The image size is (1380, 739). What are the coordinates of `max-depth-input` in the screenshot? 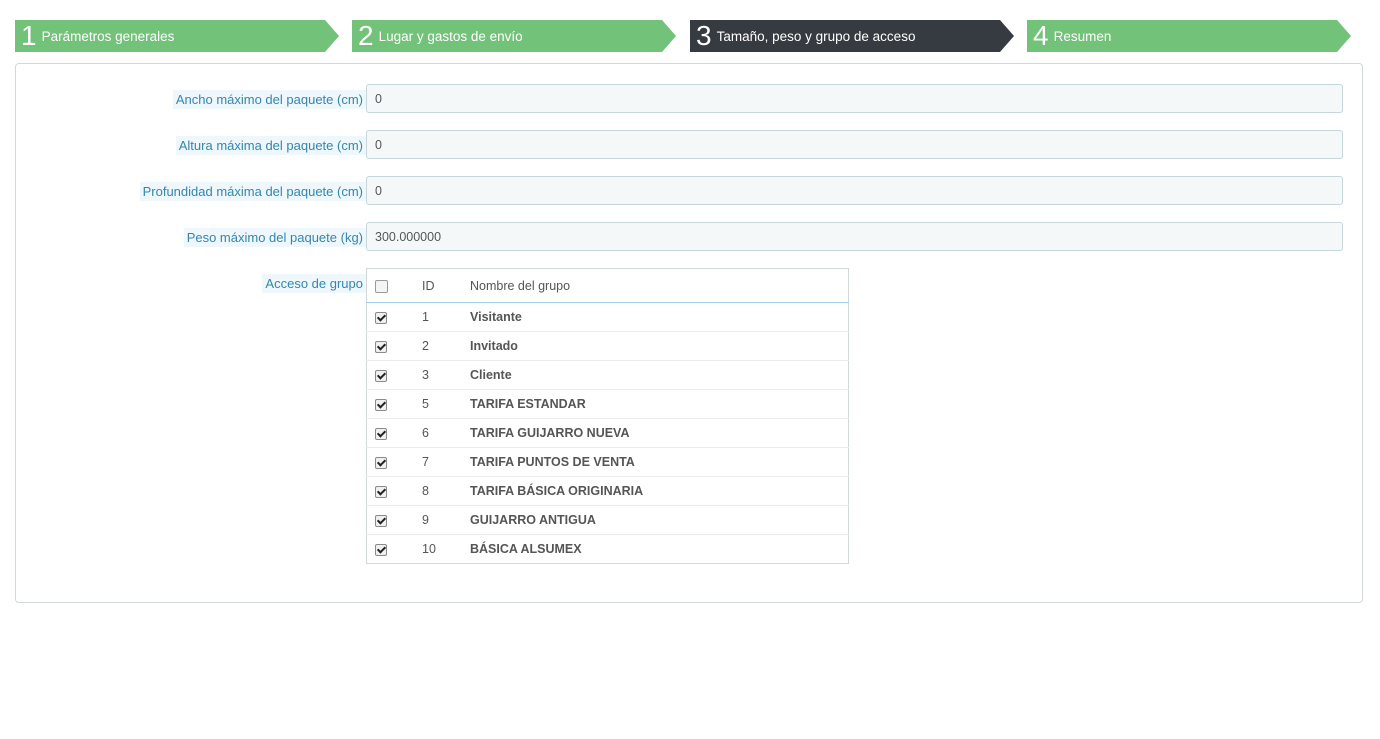 It's located at (854, 190).